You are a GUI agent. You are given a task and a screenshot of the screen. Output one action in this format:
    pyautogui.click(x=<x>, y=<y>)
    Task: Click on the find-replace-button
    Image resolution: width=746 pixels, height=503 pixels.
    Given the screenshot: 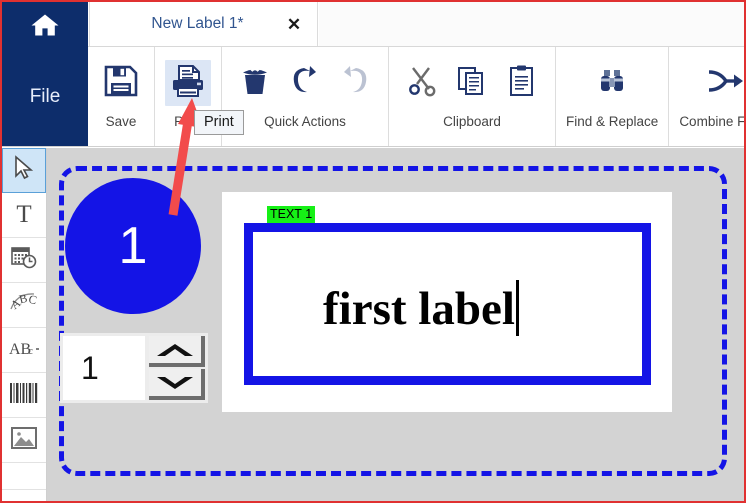 What is the action you would take?
    pyautogui.click(x=612, y=83)
    